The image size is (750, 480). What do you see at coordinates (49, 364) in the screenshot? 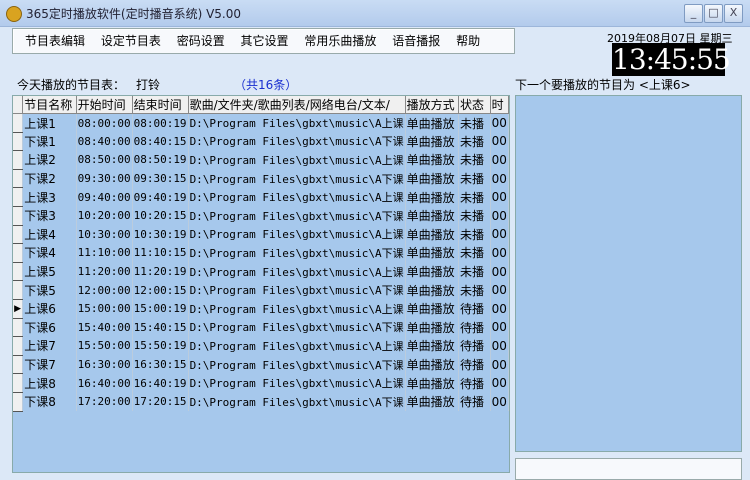
I see `cell-name: 下课7` at bounding box center [49, 364].